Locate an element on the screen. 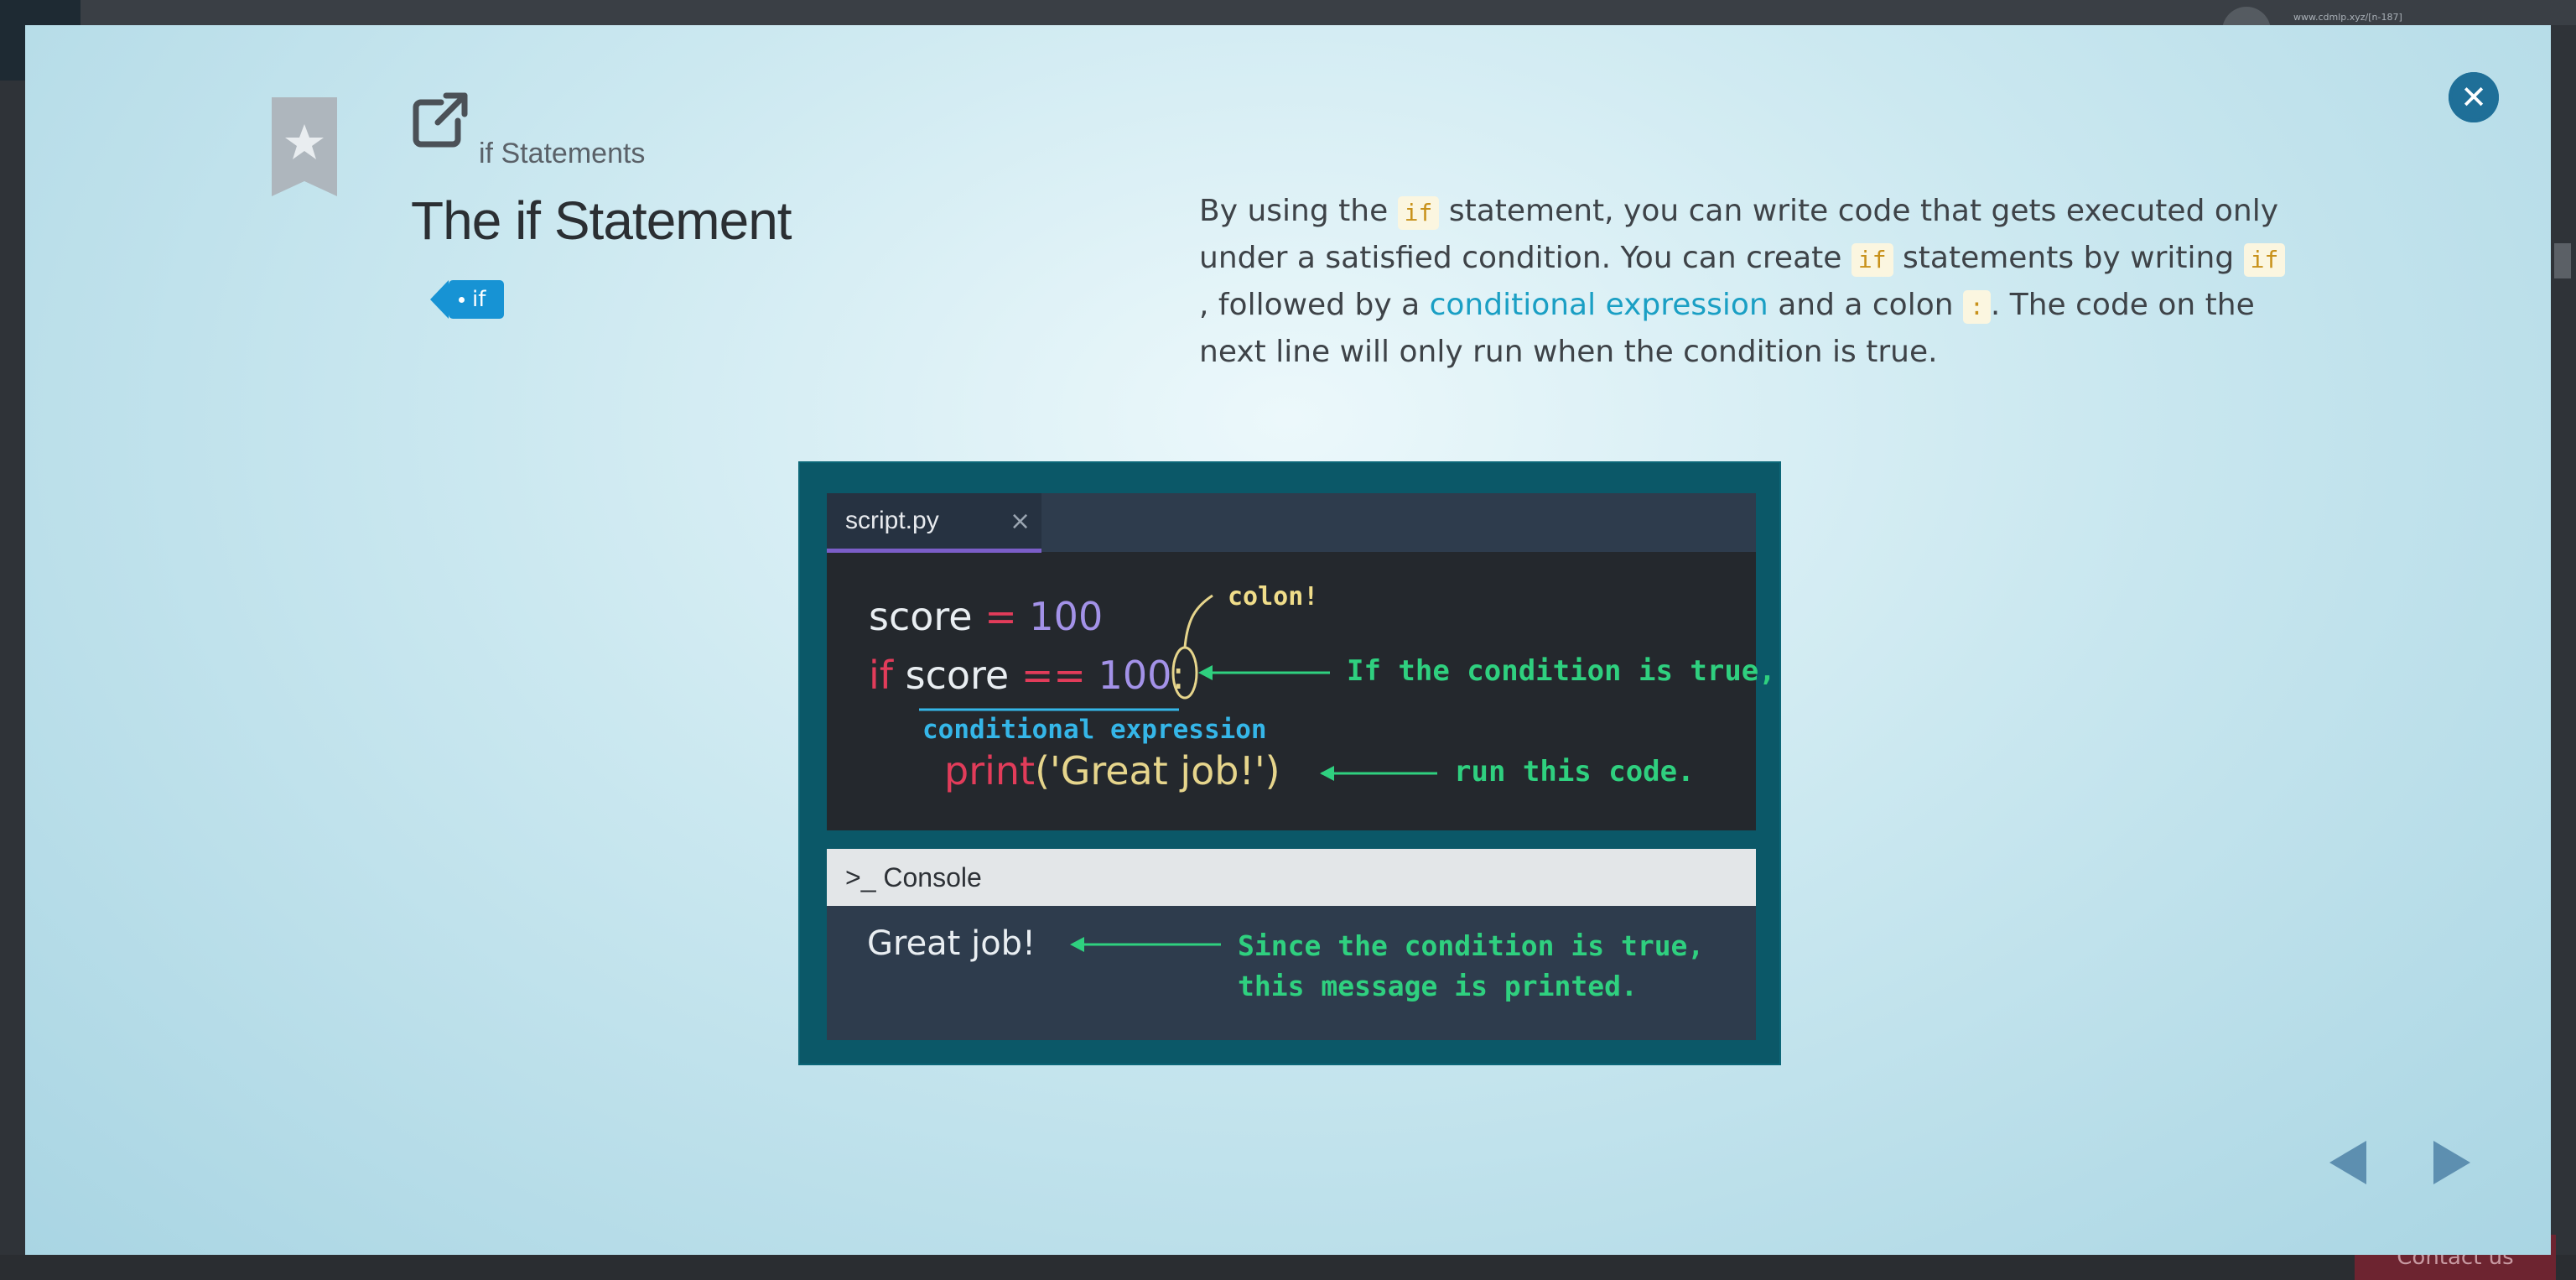  background-topbar is located at coordinates (1288, 12).